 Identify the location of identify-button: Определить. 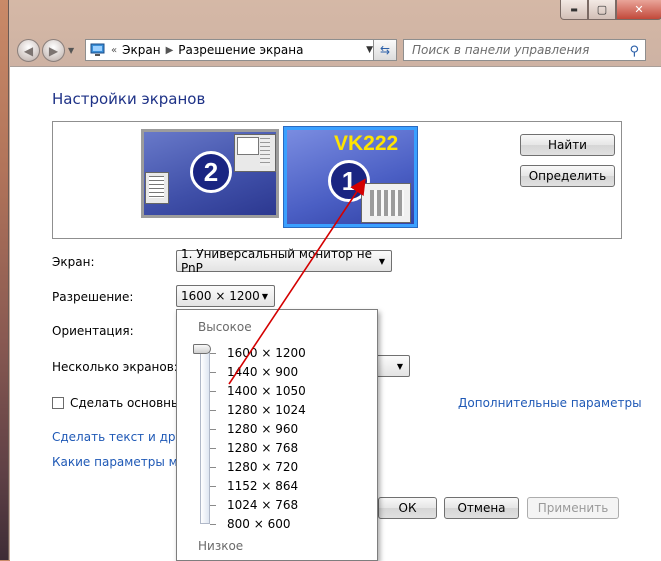
(567, 176).